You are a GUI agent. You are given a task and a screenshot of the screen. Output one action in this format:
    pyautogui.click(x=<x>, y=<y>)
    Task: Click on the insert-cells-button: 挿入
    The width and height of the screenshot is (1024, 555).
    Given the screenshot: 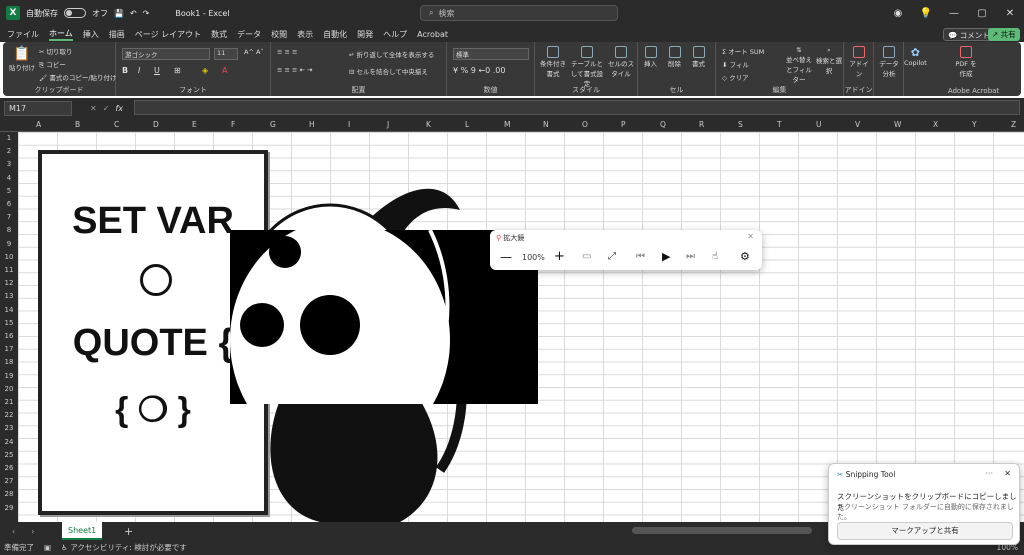 What is the action you would take?
    pyautogui.click(x=650, y=57)
    